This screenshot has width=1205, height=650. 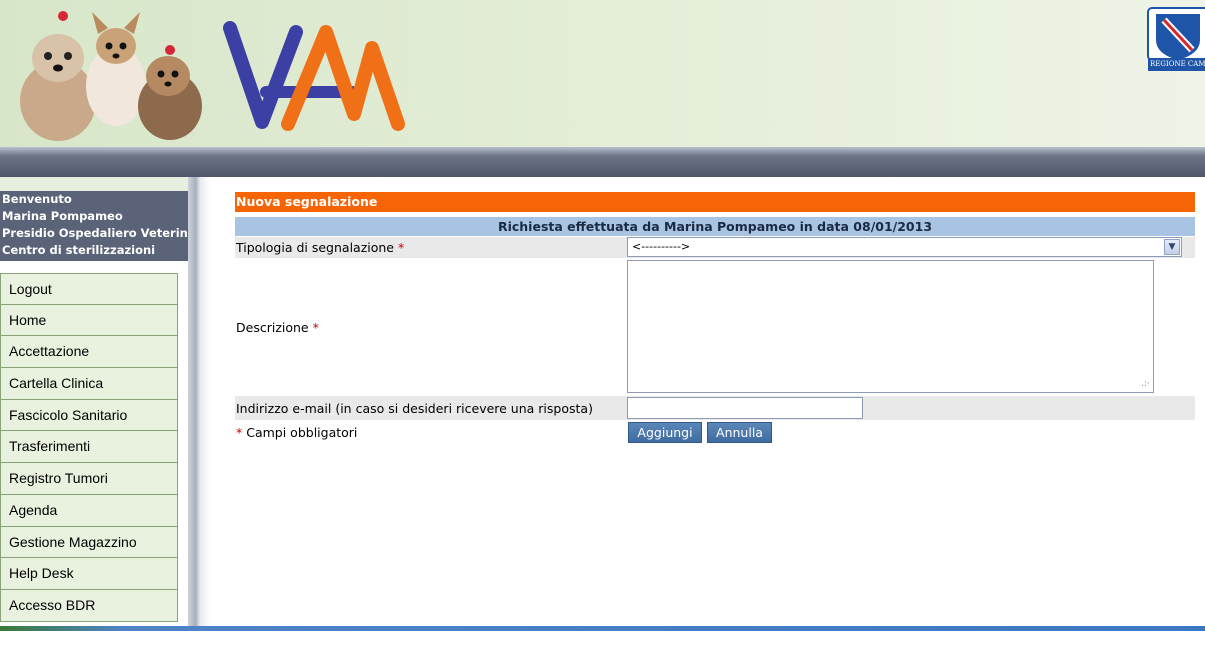 What do you see at coordinates (890, 326) in the screenshot?
I see `descrizione-textarea` at bounding box center [890, 326].